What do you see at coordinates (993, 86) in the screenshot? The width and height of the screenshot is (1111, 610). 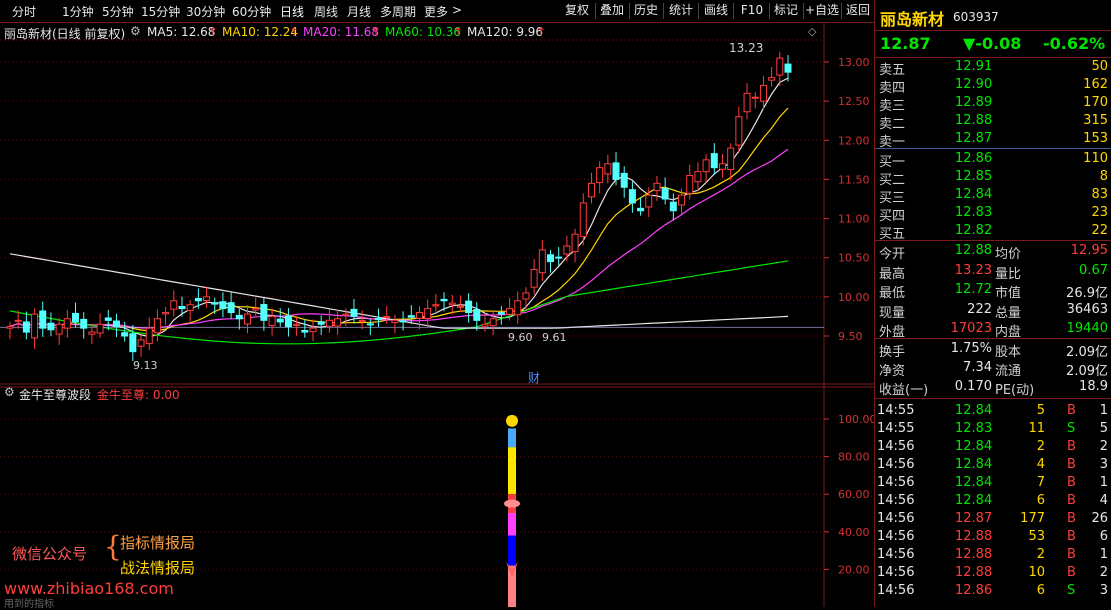 I see `ask-row: 卖四 12.90 162` at bounding box center [993, 86].